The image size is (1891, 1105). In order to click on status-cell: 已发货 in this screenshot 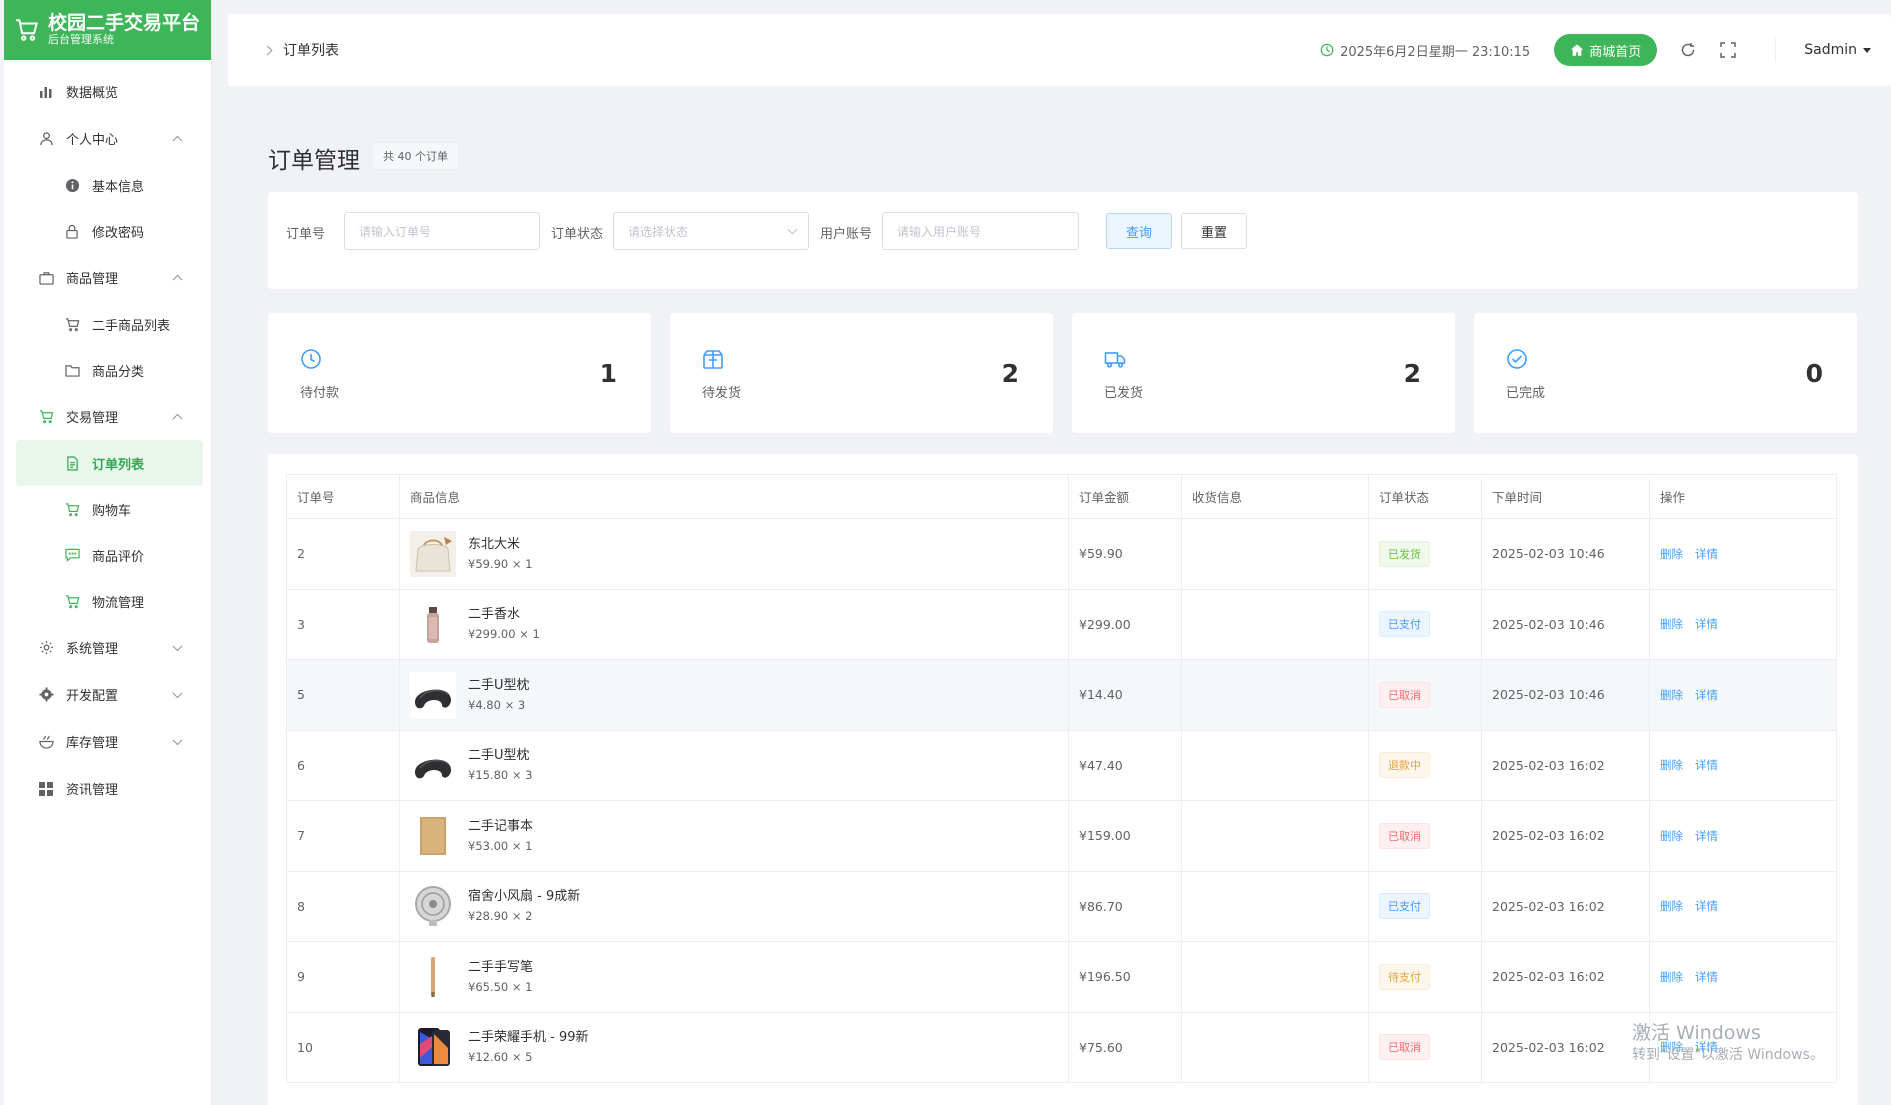, I will do `click(1425, 554)`.